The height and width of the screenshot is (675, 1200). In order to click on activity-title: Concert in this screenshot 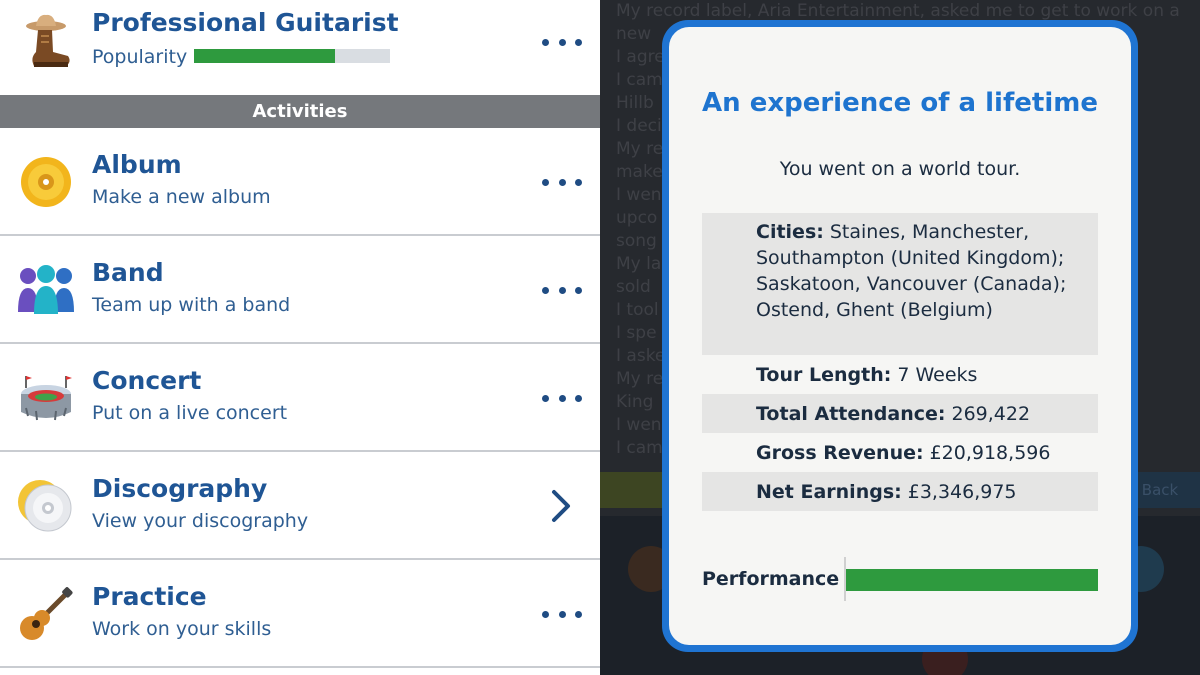, I will do `click(147, 380)`.